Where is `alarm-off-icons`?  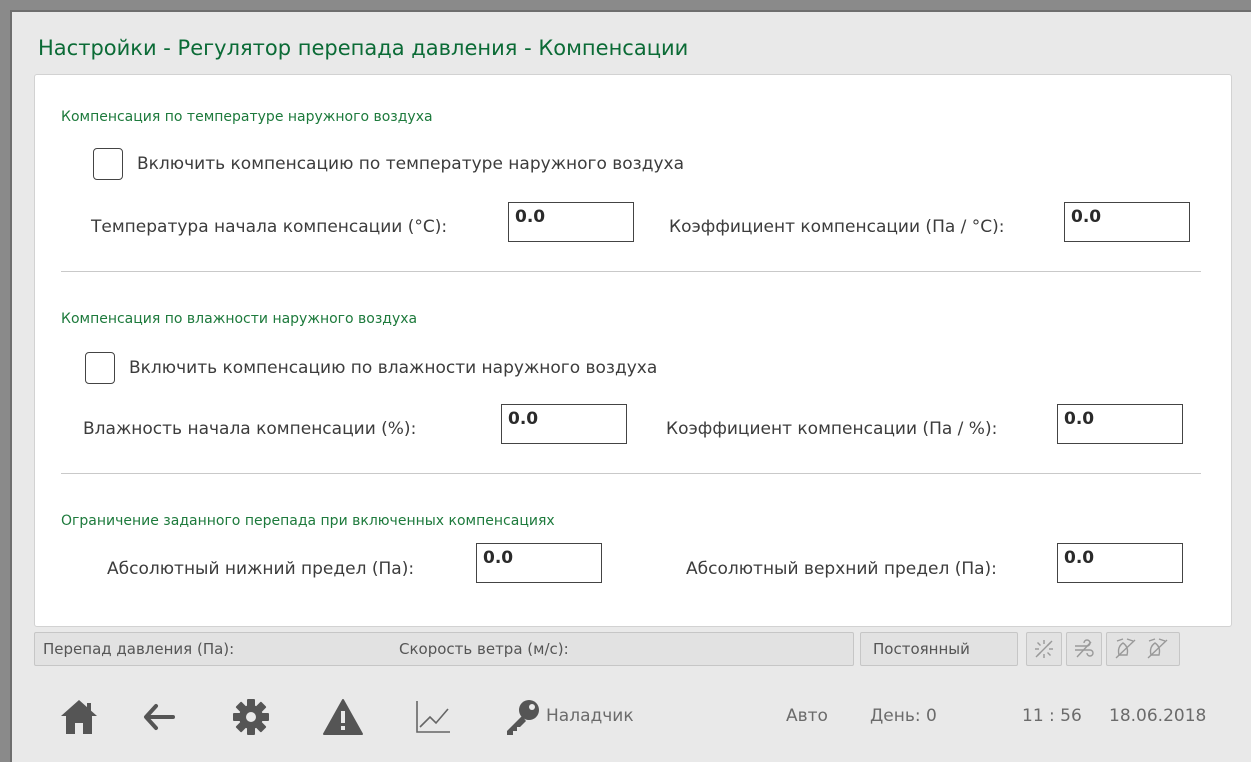
alarm-off-icons is located at coordinates (1143, 649).